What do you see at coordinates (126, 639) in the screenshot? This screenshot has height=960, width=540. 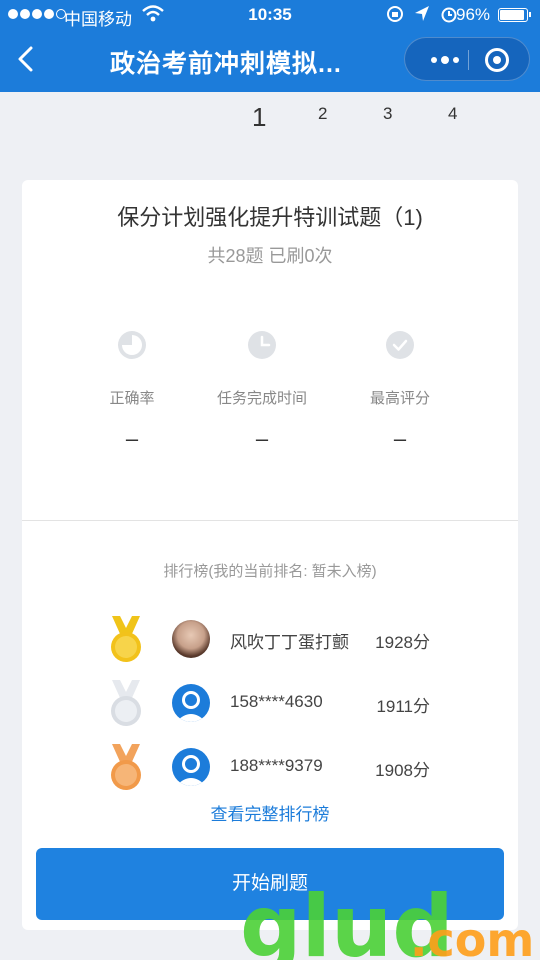 I see `gold-medal-icon` at bounding box center [126, 639].